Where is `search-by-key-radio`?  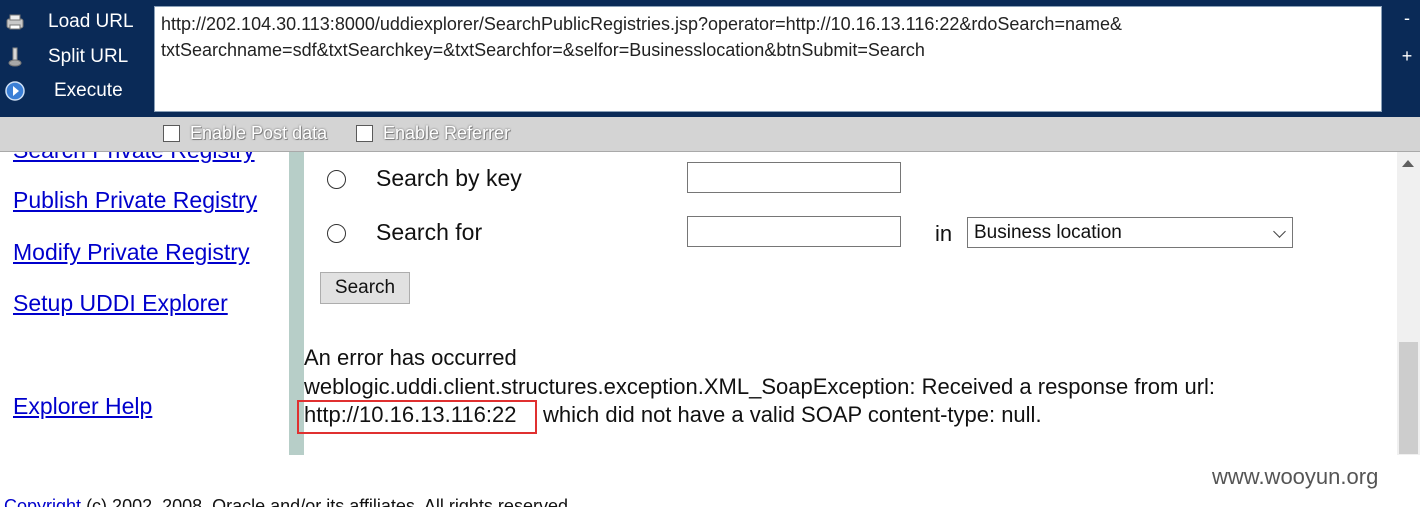
search-by-key-radio is located at coordinates (336, 179).